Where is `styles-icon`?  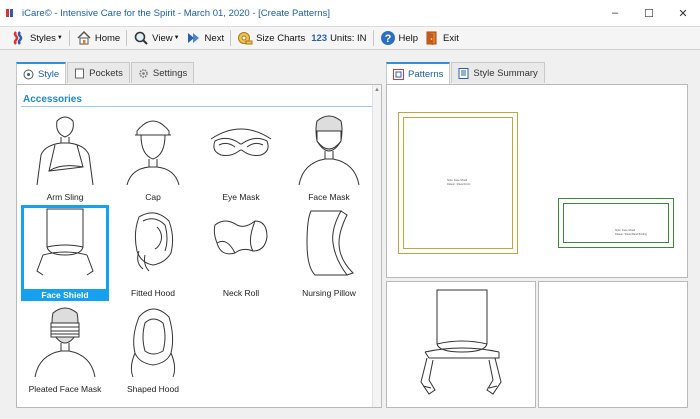
styles-icon is located at coordinates (19, 38).